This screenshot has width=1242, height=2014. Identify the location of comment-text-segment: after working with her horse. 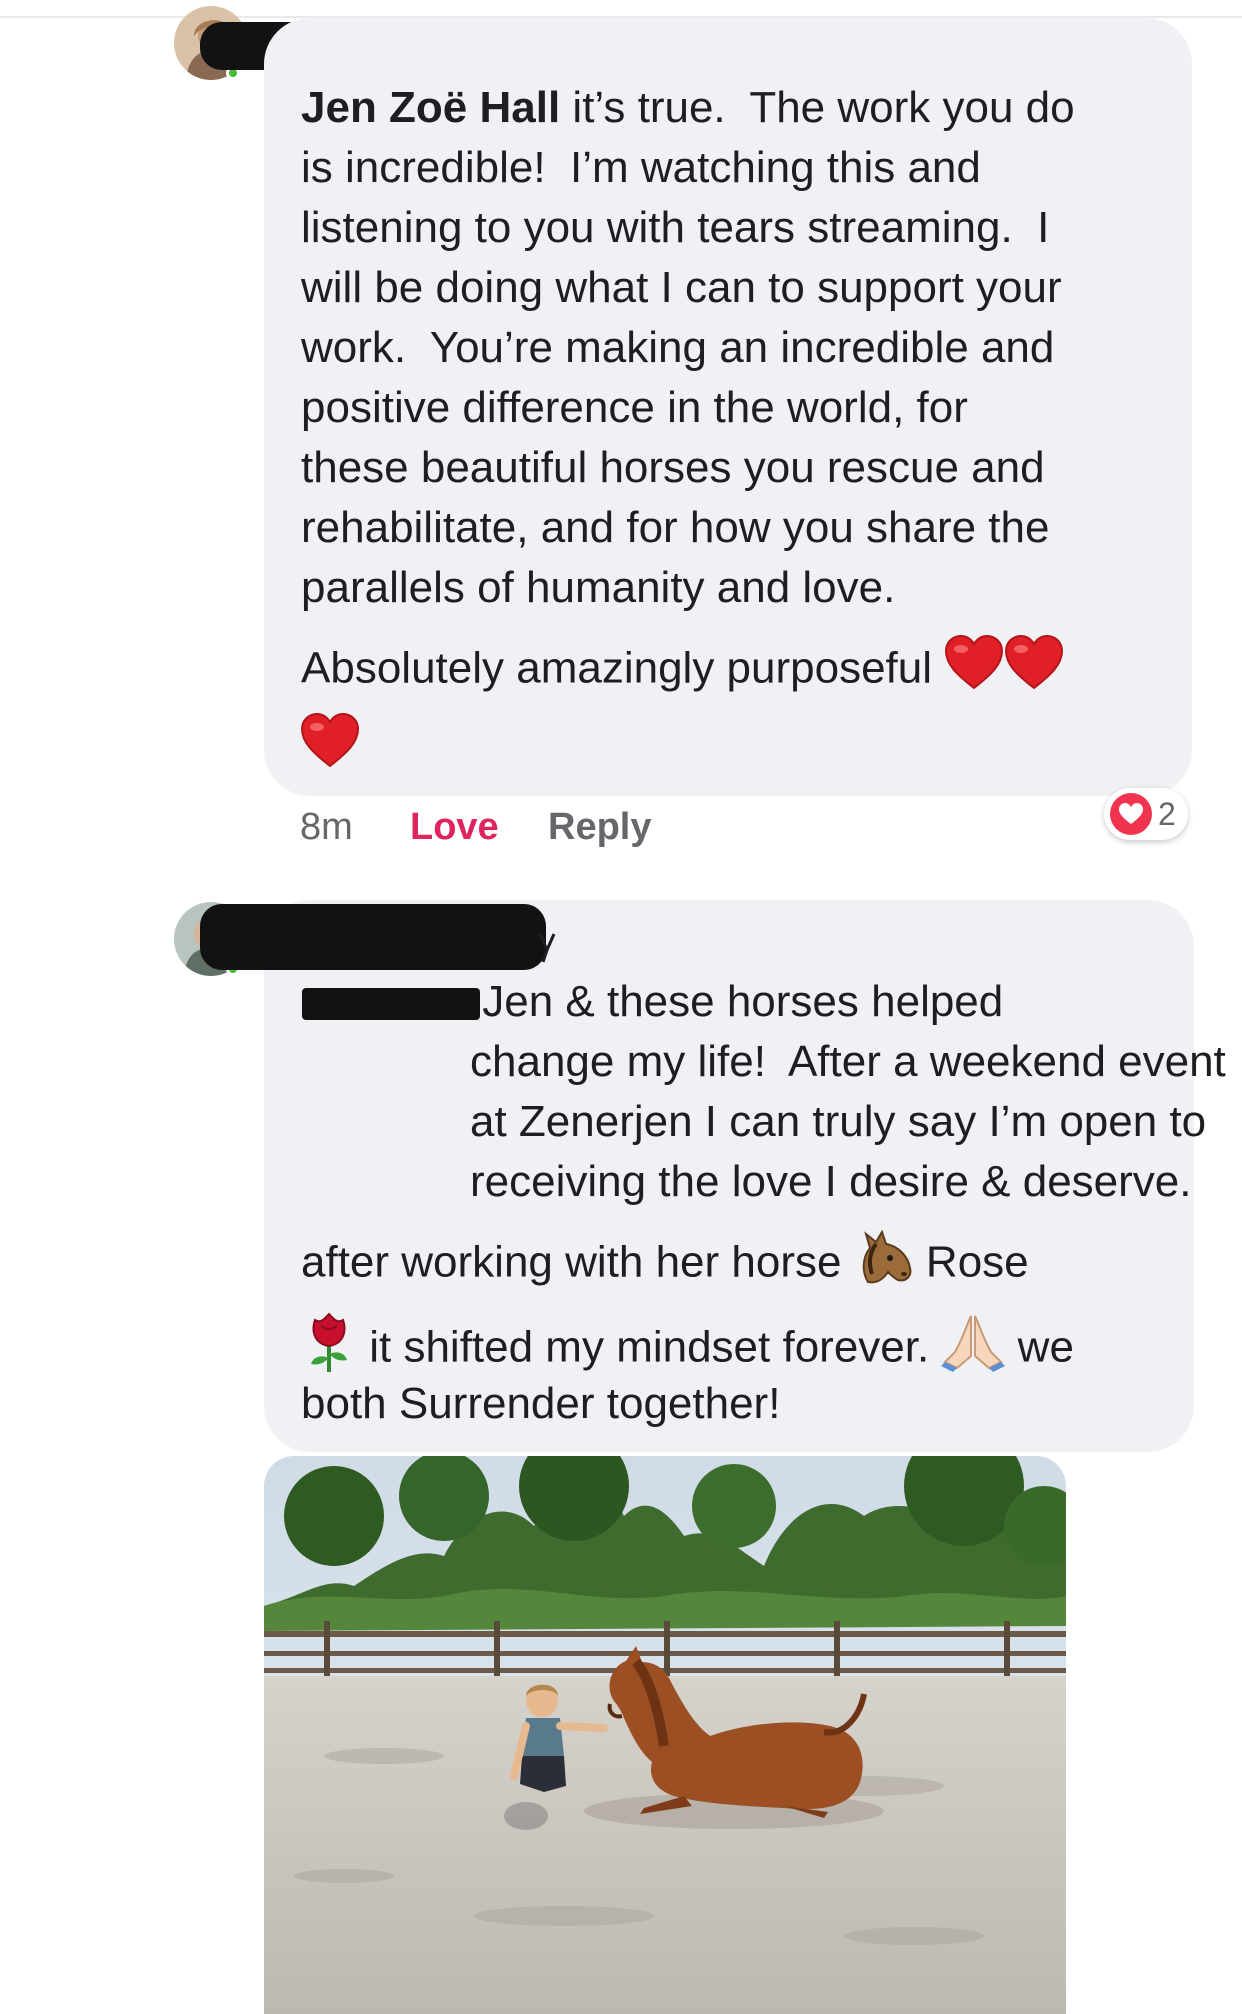
(577, 1262).